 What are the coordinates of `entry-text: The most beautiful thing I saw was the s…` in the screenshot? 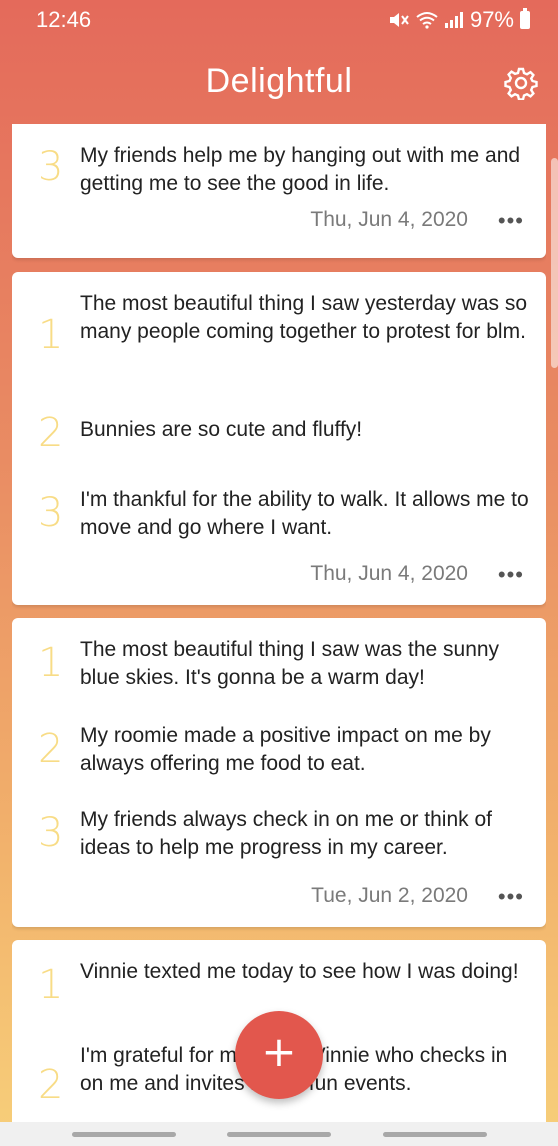 It's located at (290, 663).